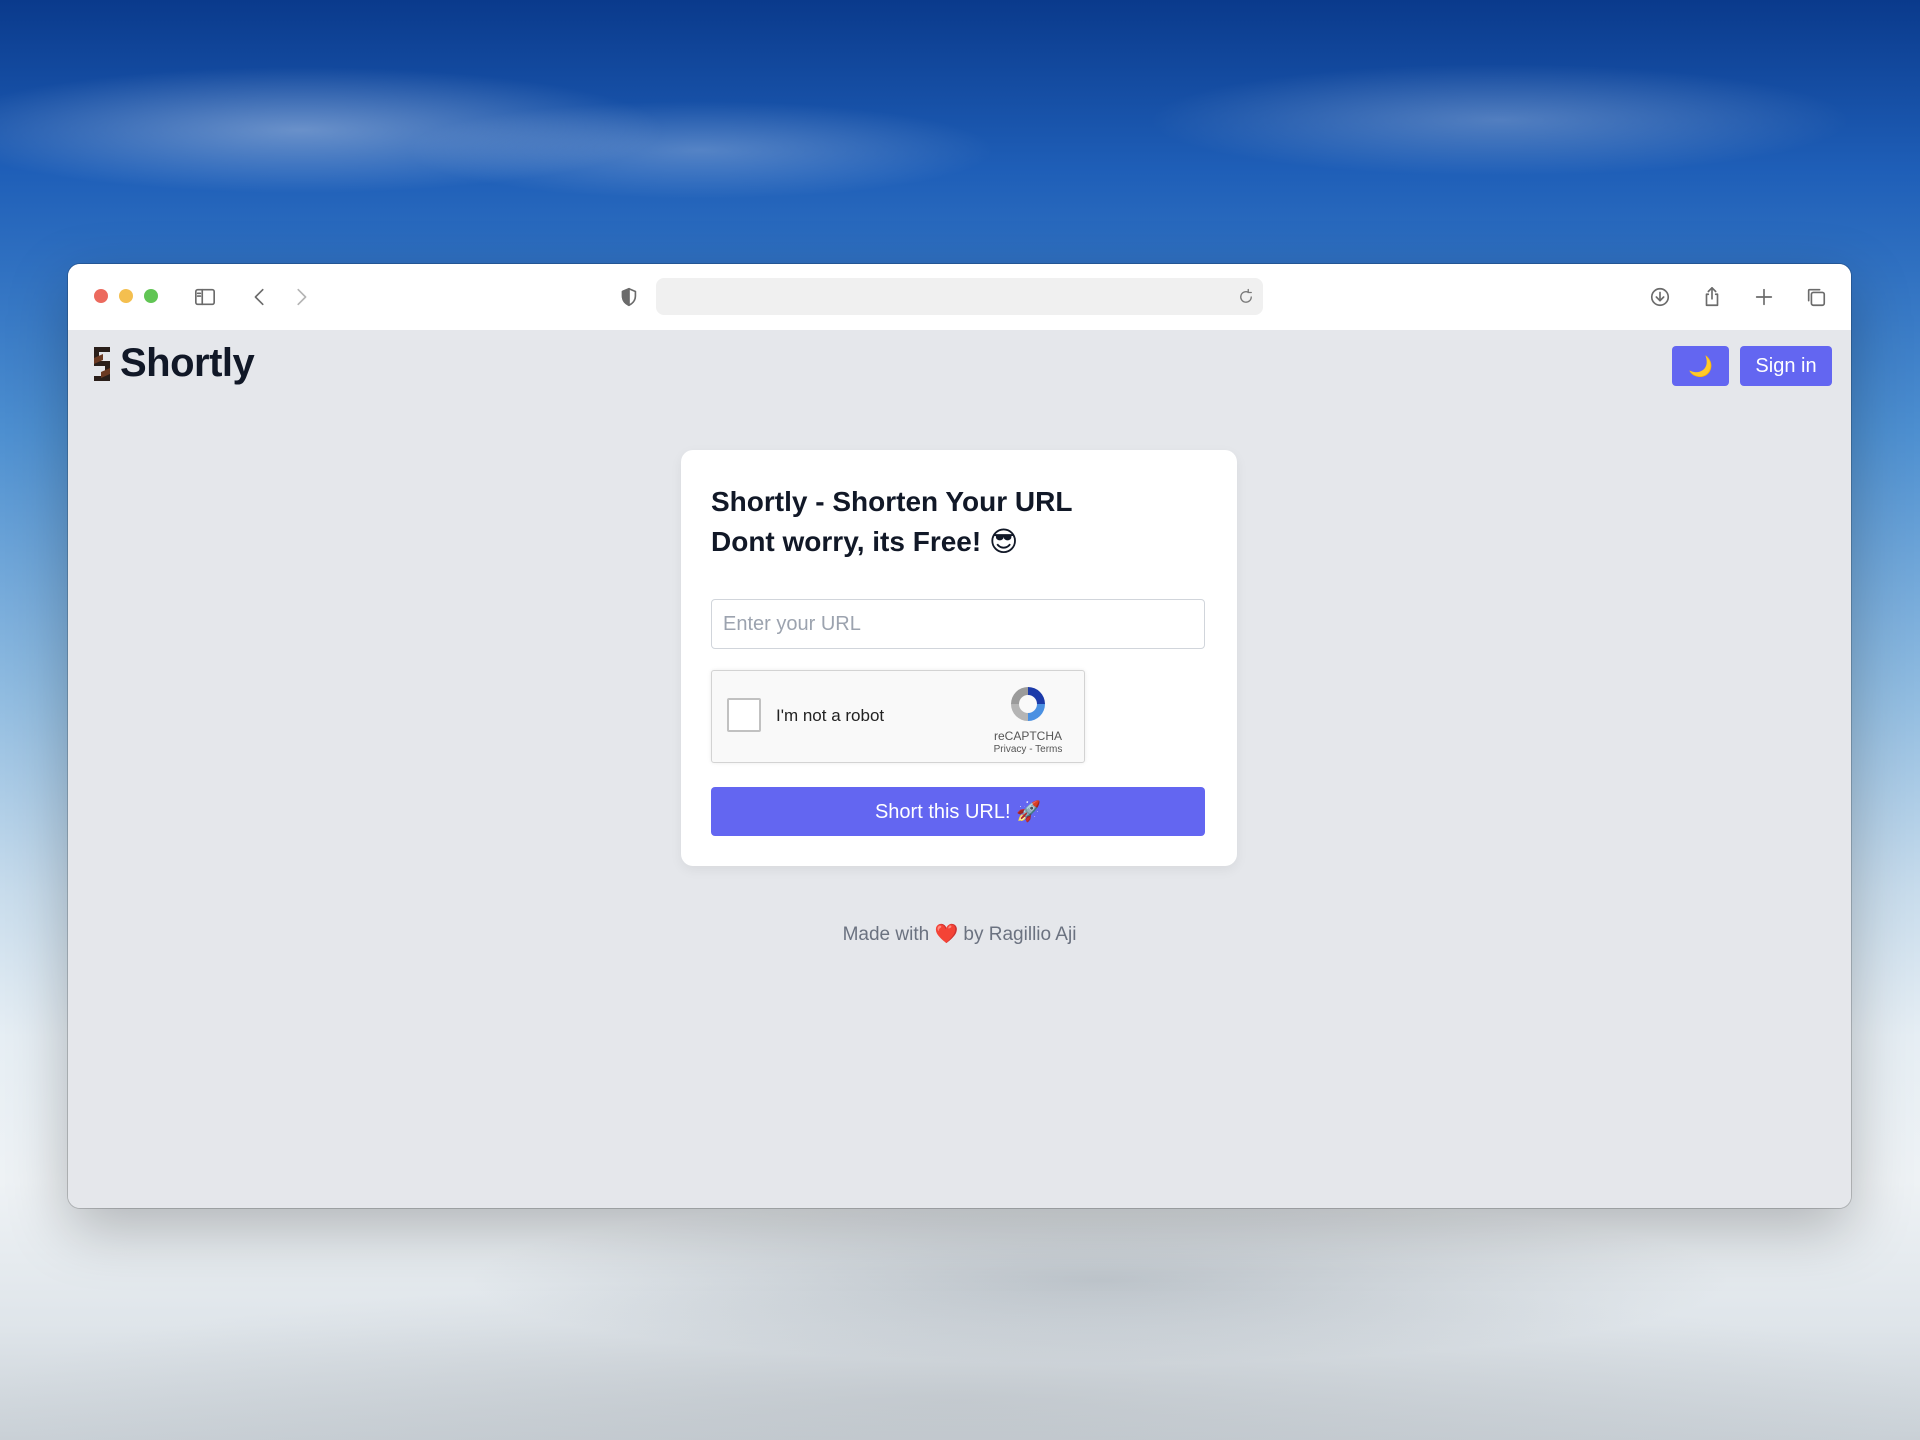 This screenshot has width=1920, height=1440. Describe the element at coordinates (830, 715) in the screenshot. I see `captcha-label: I'm not a robot` at that location.